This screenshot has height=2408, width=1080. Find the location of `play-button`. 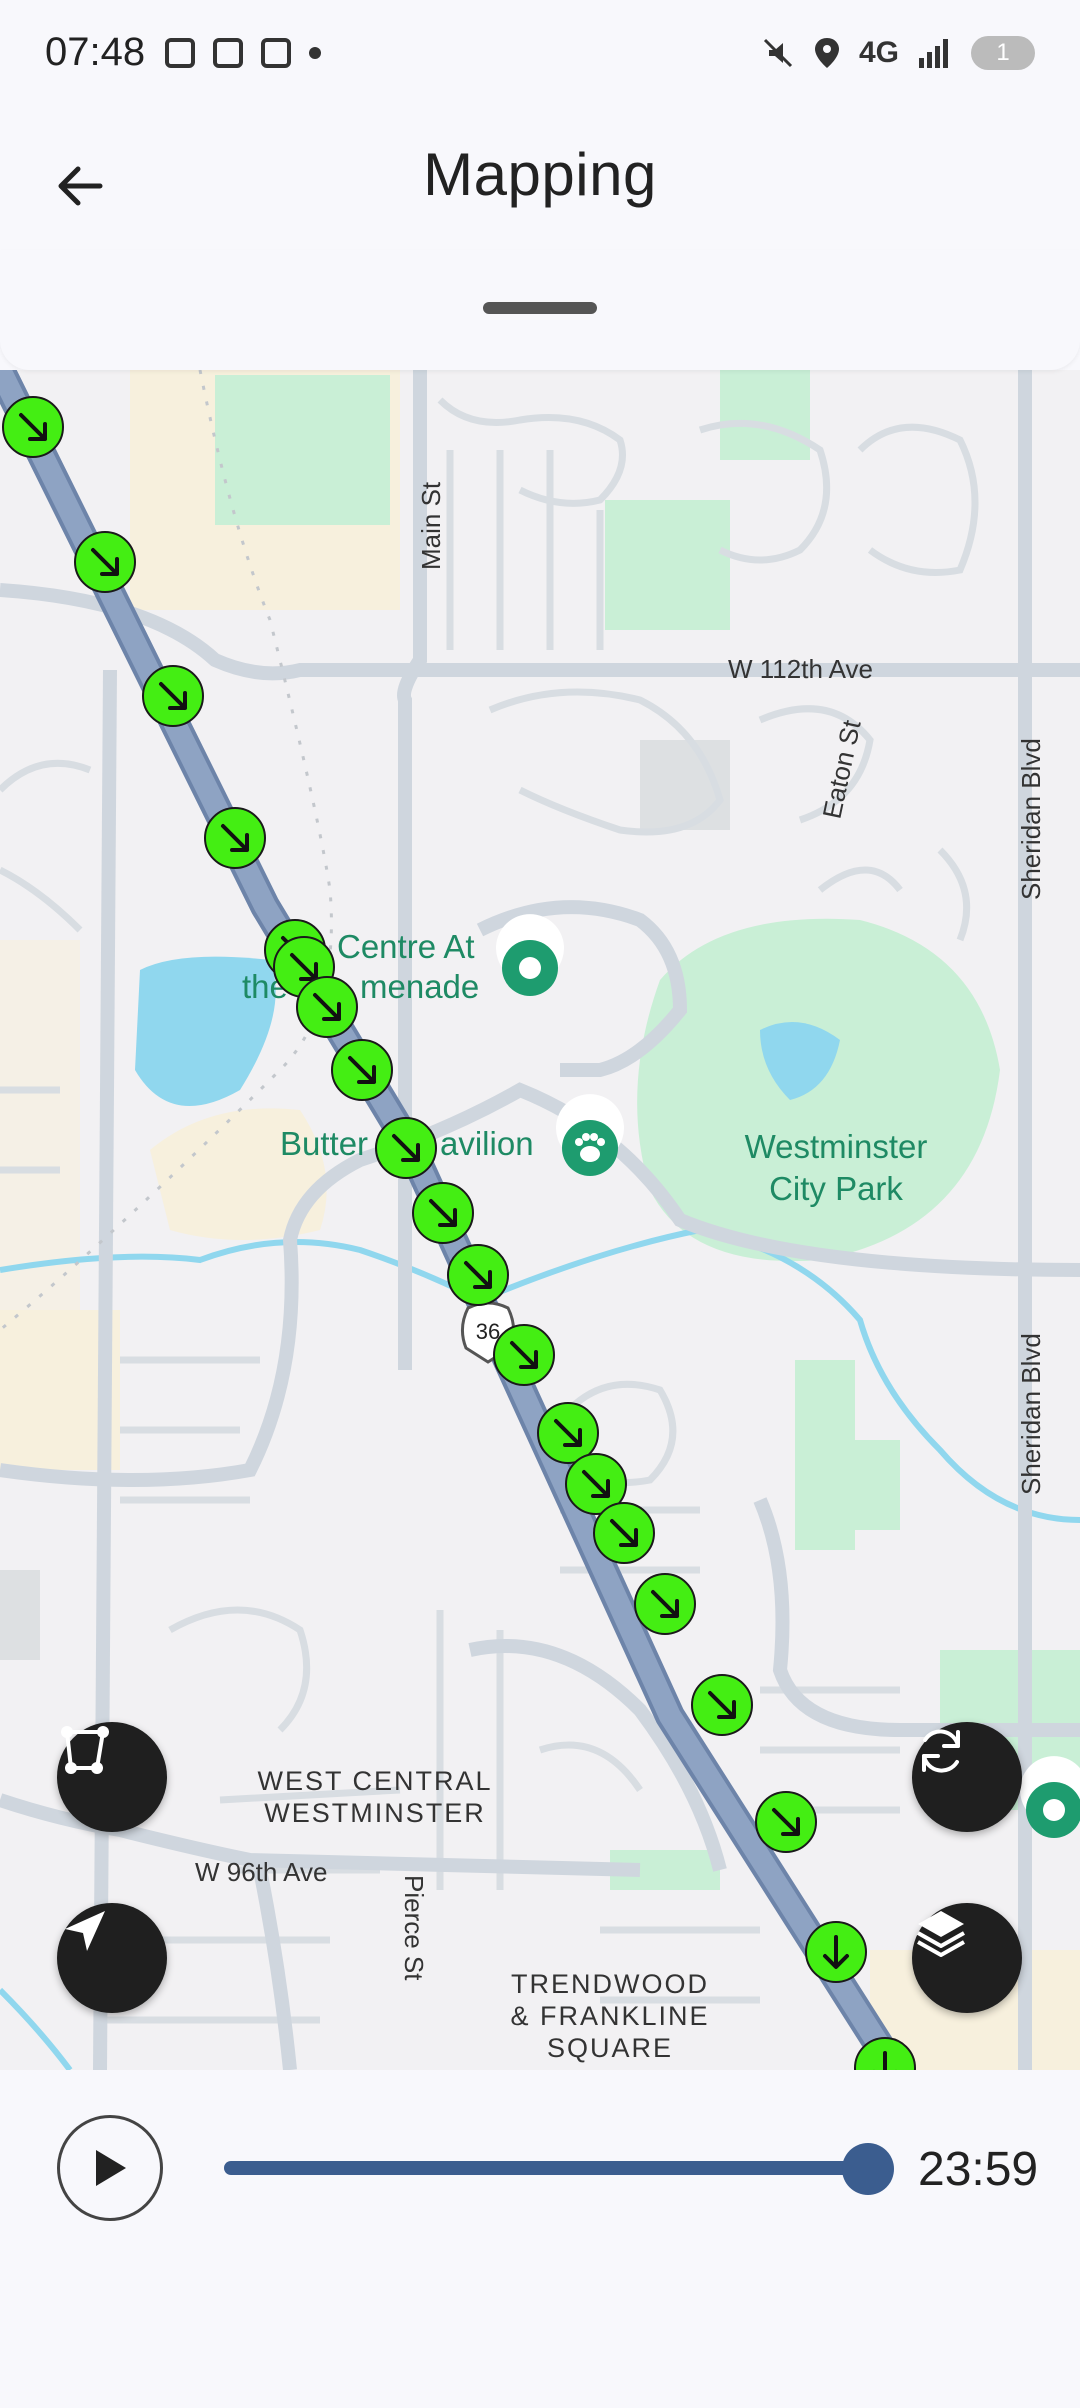

play-button is located at coordinates (110, 2168).